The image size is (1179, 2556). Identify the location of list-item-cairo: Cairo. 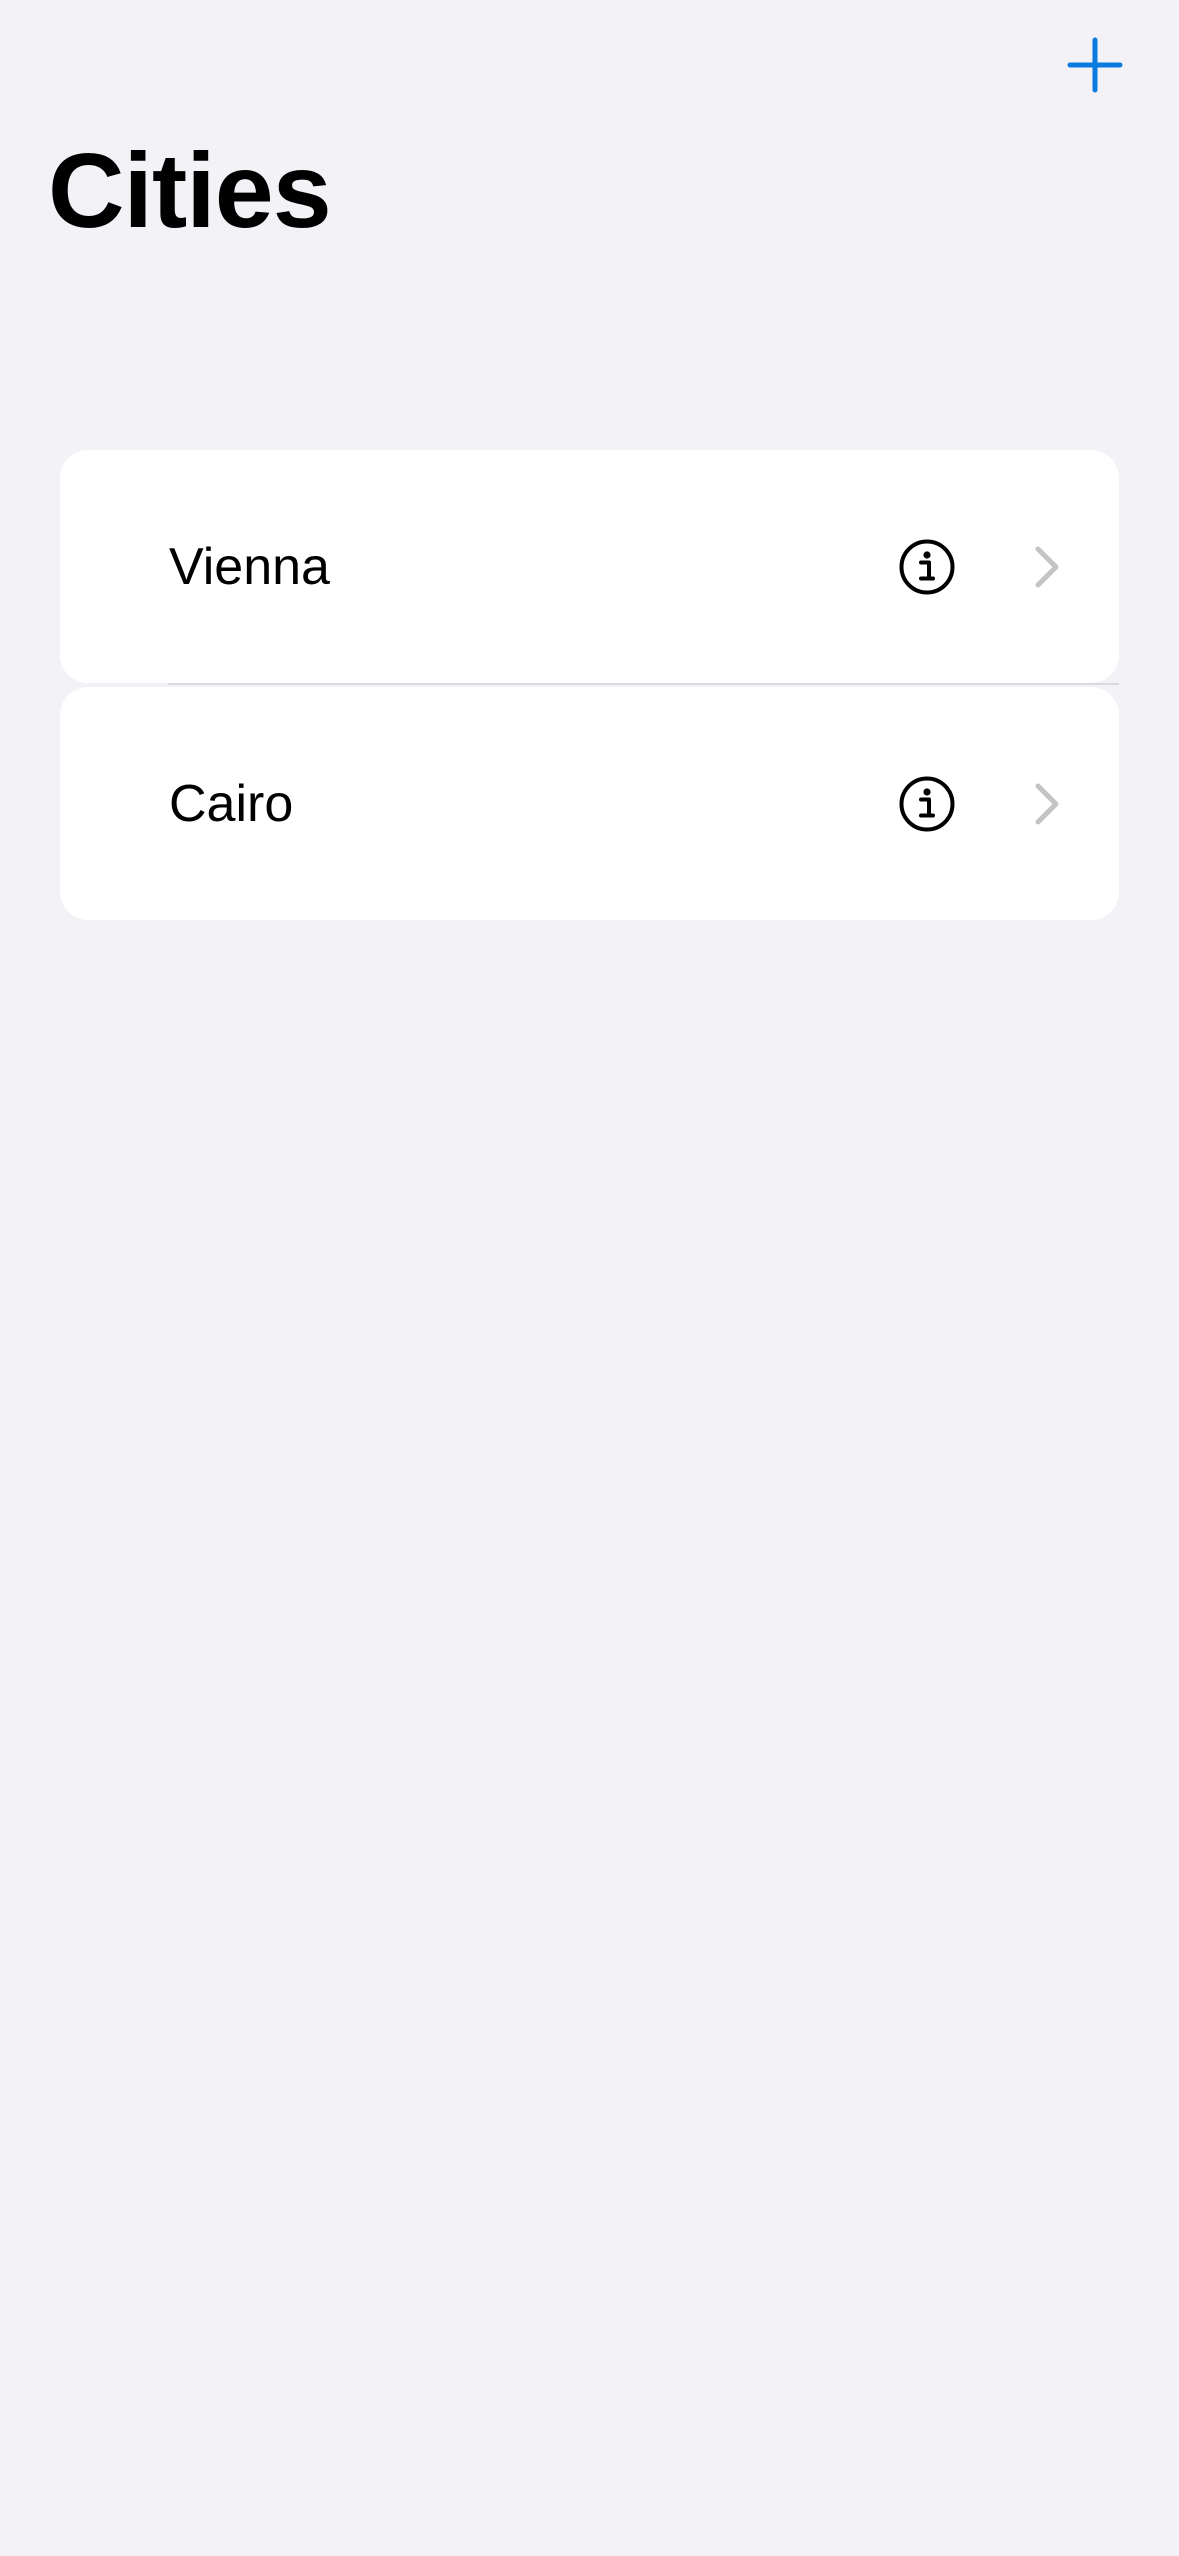
(589, 803).